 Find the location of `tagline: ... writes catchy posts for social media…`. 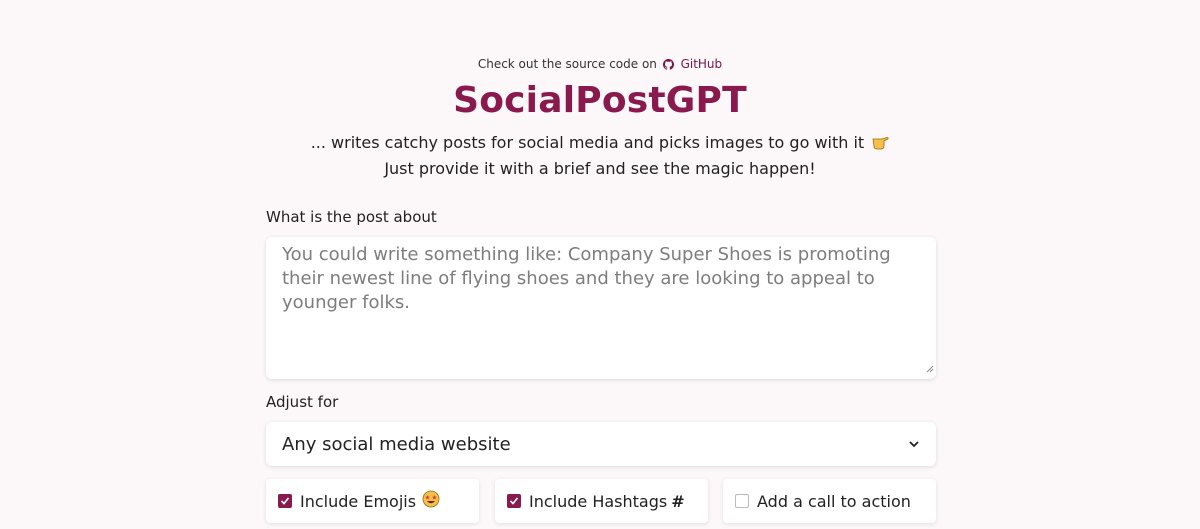

tagline: ... writes catchy posts for social media… is located at coordinates (600, 155).